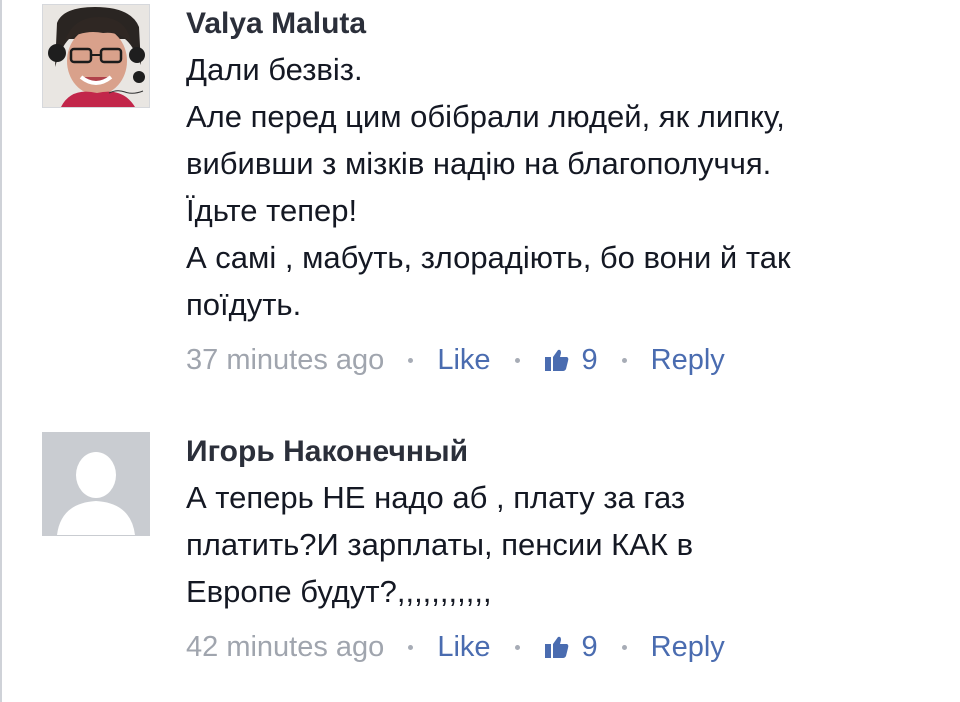  What do you see at coordinates (566, 452) in the screenshot?
I see `comment-author: Игорь Наконечный` at bounding box center [566, 452].